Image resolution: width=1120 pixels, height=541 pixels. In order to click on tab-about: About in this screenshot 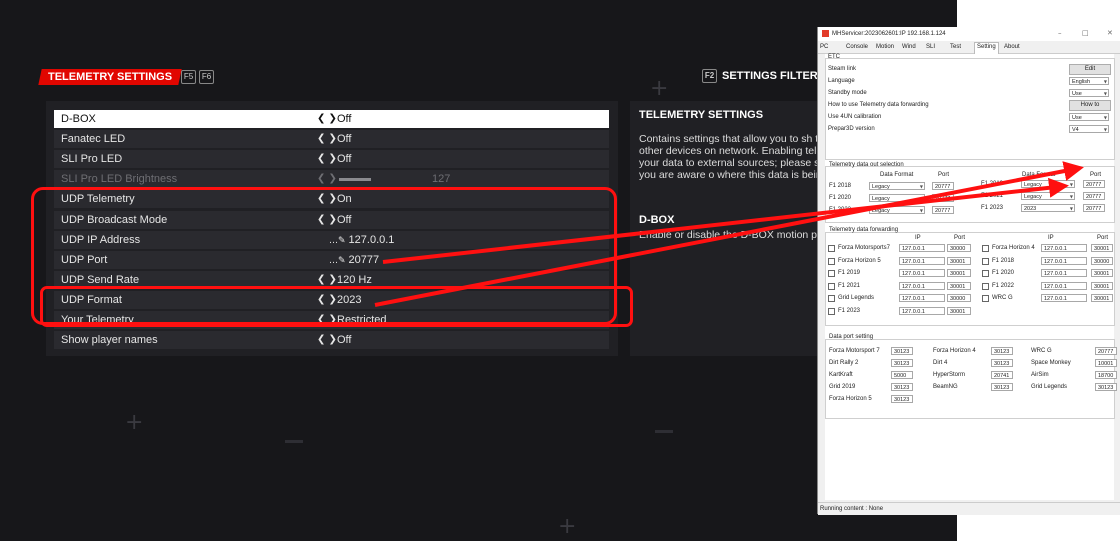, I will do `click(1012, 47)`.